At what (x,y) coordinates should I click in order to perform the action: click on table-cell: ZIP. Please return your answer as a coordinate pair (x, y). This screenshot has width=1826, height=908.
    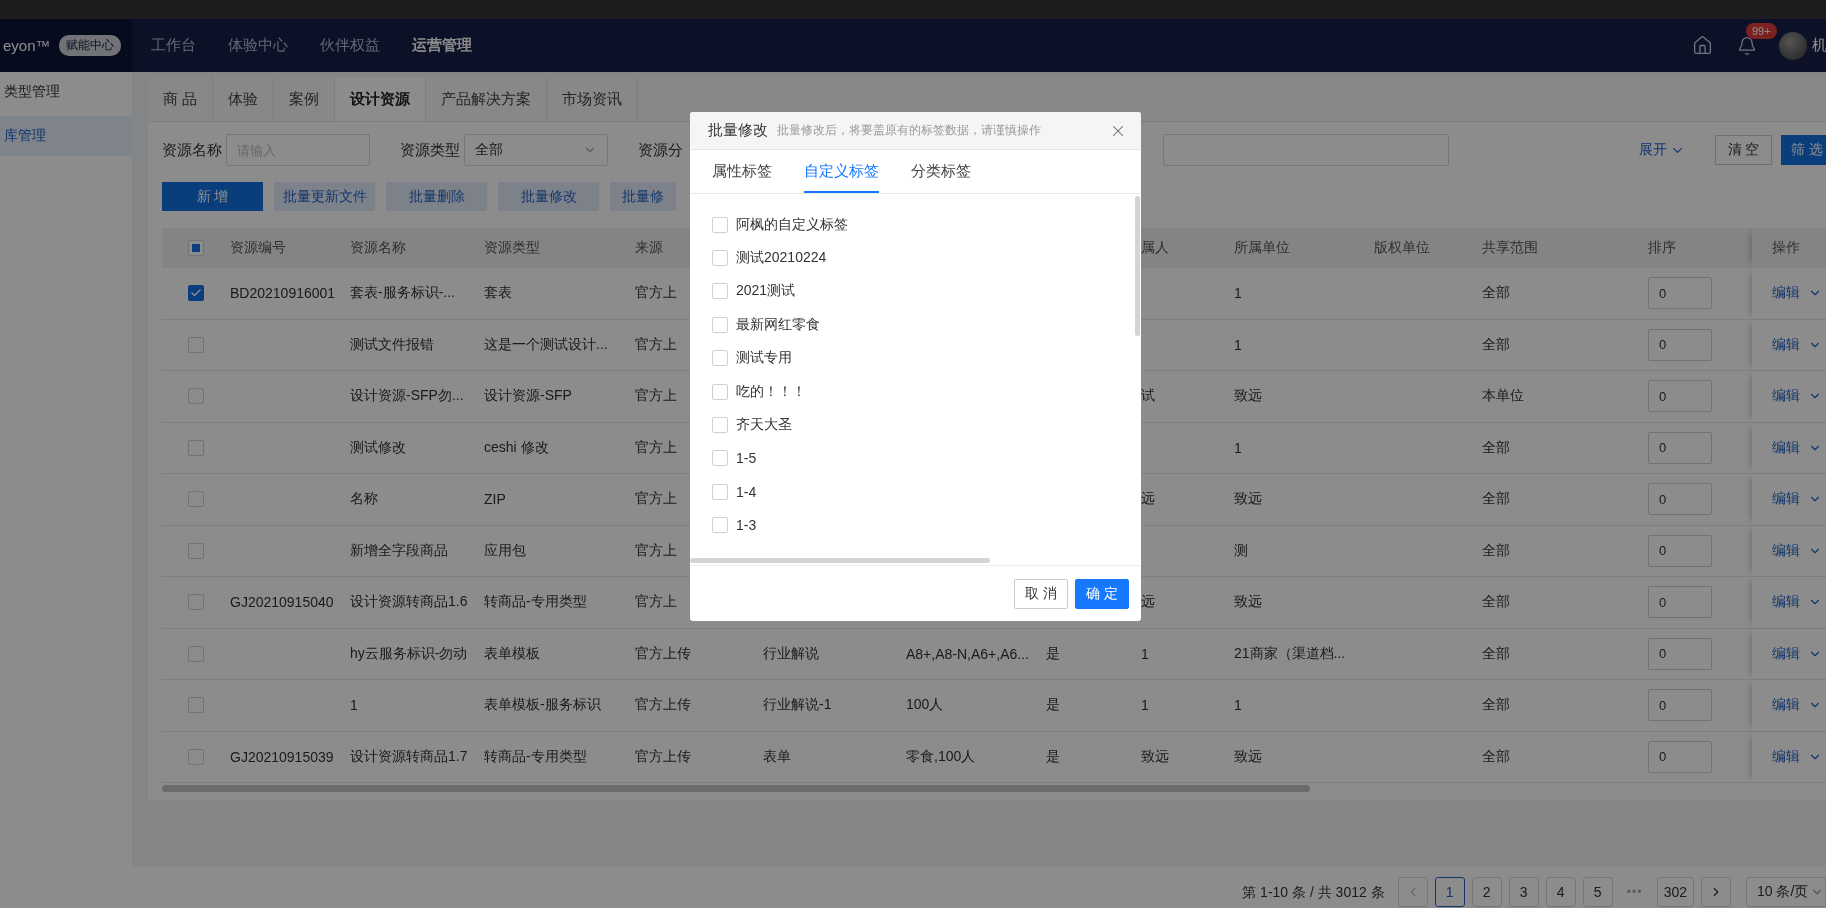
    Looking at the image, I should click on (495, 499).